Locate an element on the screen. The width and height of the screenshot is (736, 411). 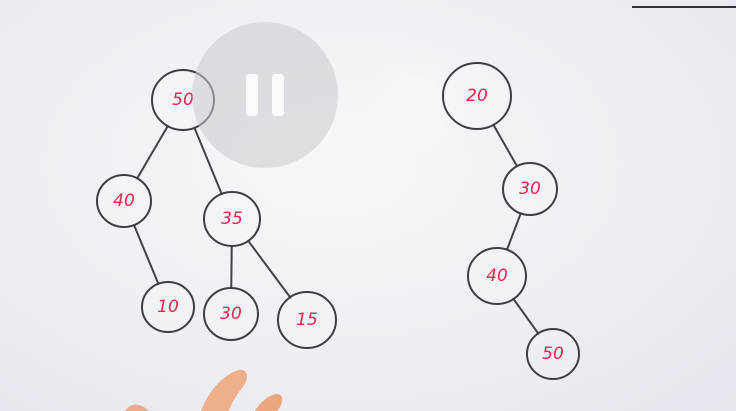
node-label: 10 is located at coordinates (168, 307).